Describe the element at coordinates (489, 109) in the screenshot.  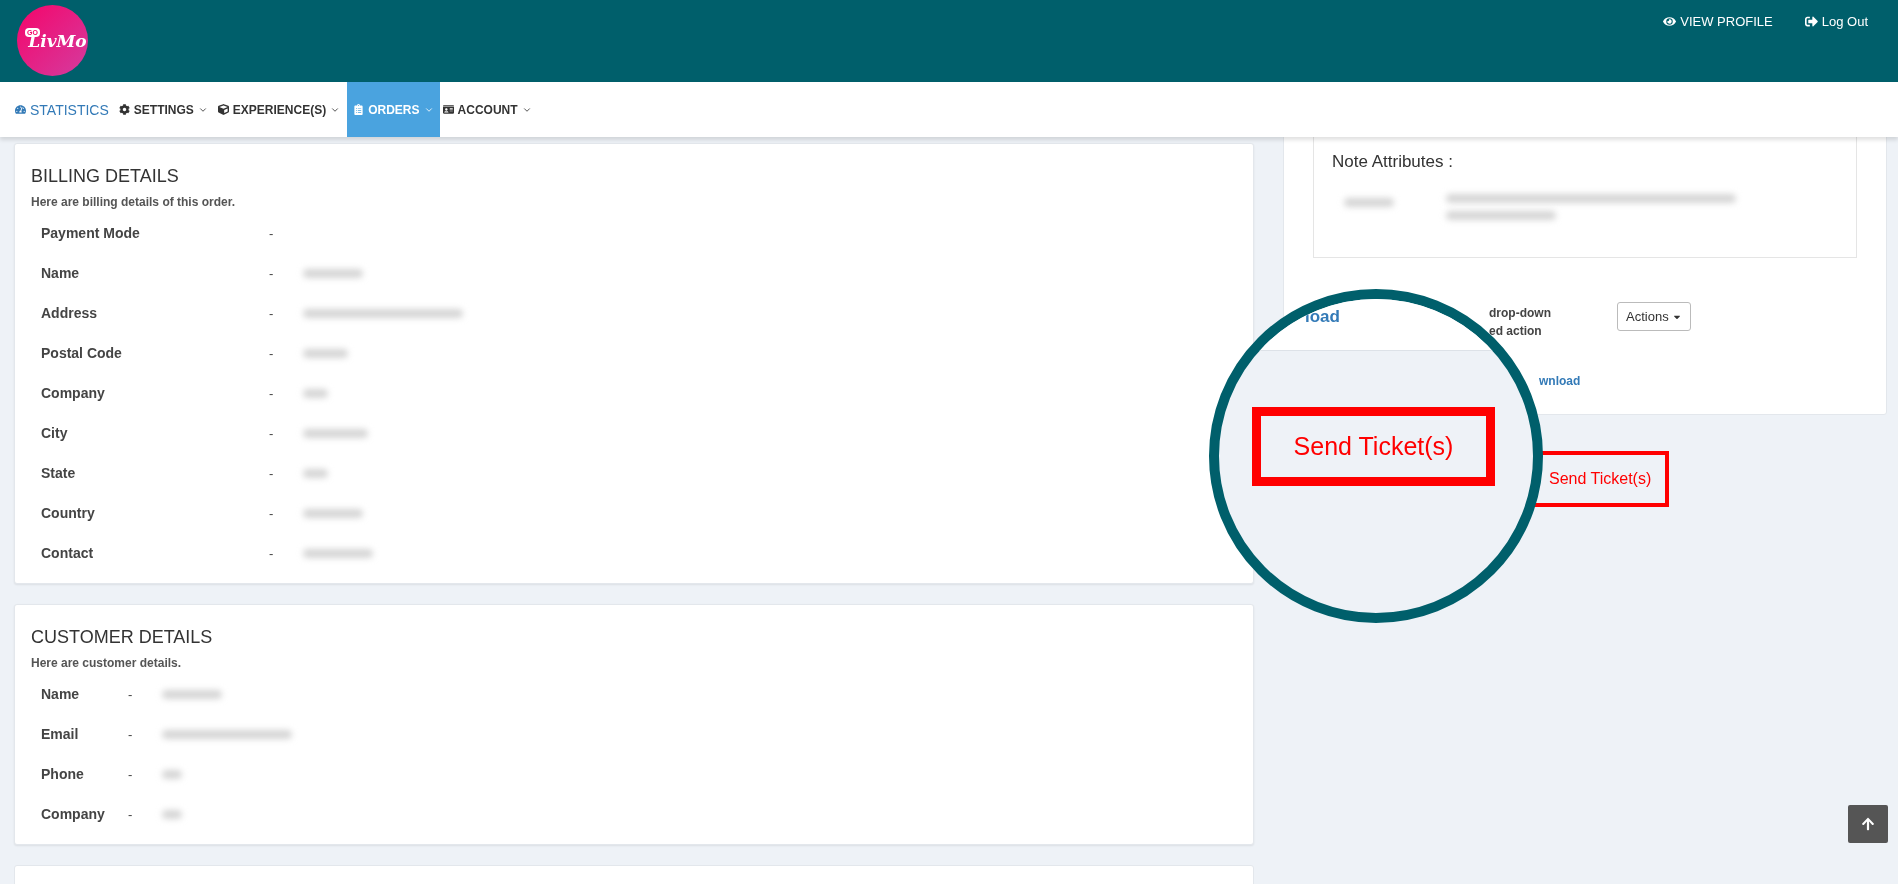
I see `nav-tab: ACCOUNT` at that location.